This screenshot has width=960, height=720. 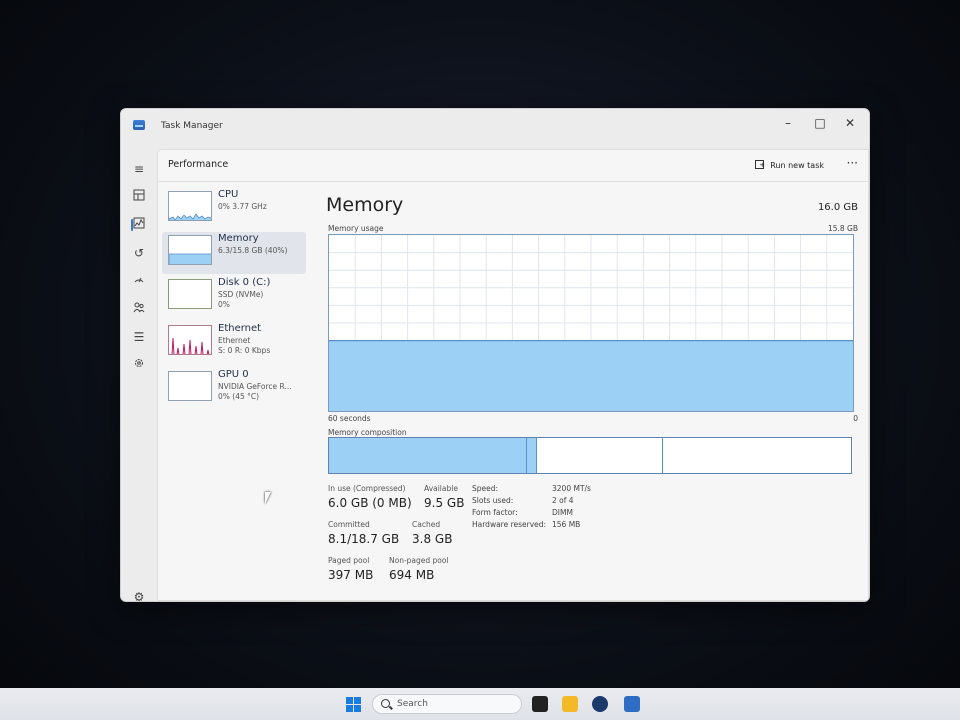 What do you see at coordinates (370, 503) in the screenshot?
I see `in-use-value: 6.0 GB (0 MB)` at bounding box center [370, 503].